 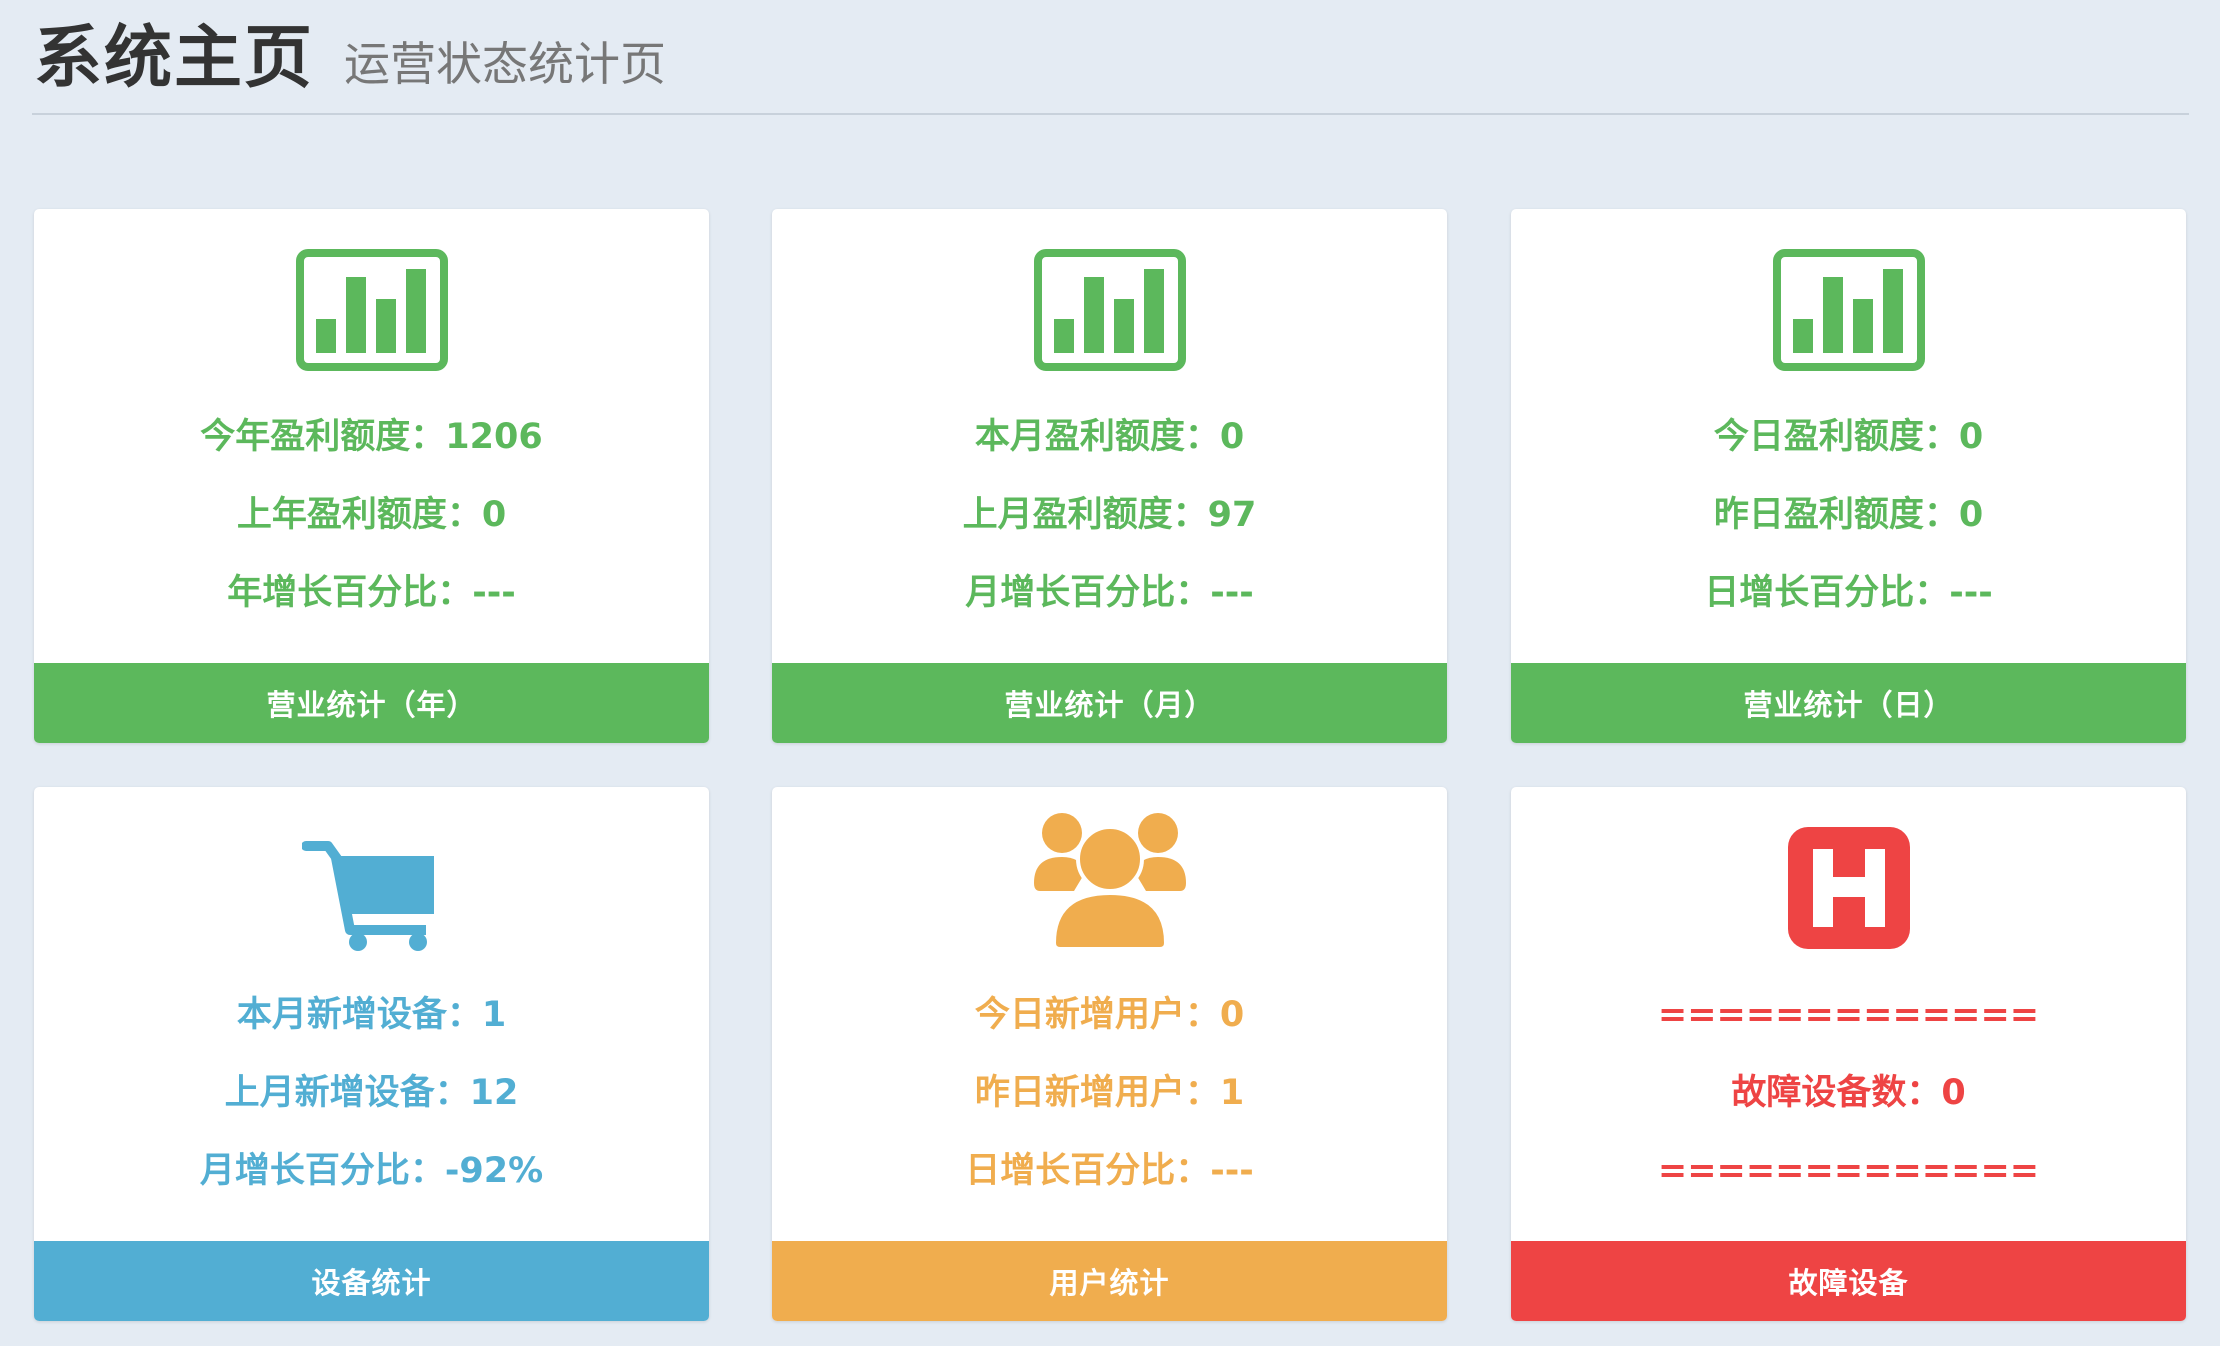 I want to click on device-stats-button: 设备统计, so click(x=371, y=1281).